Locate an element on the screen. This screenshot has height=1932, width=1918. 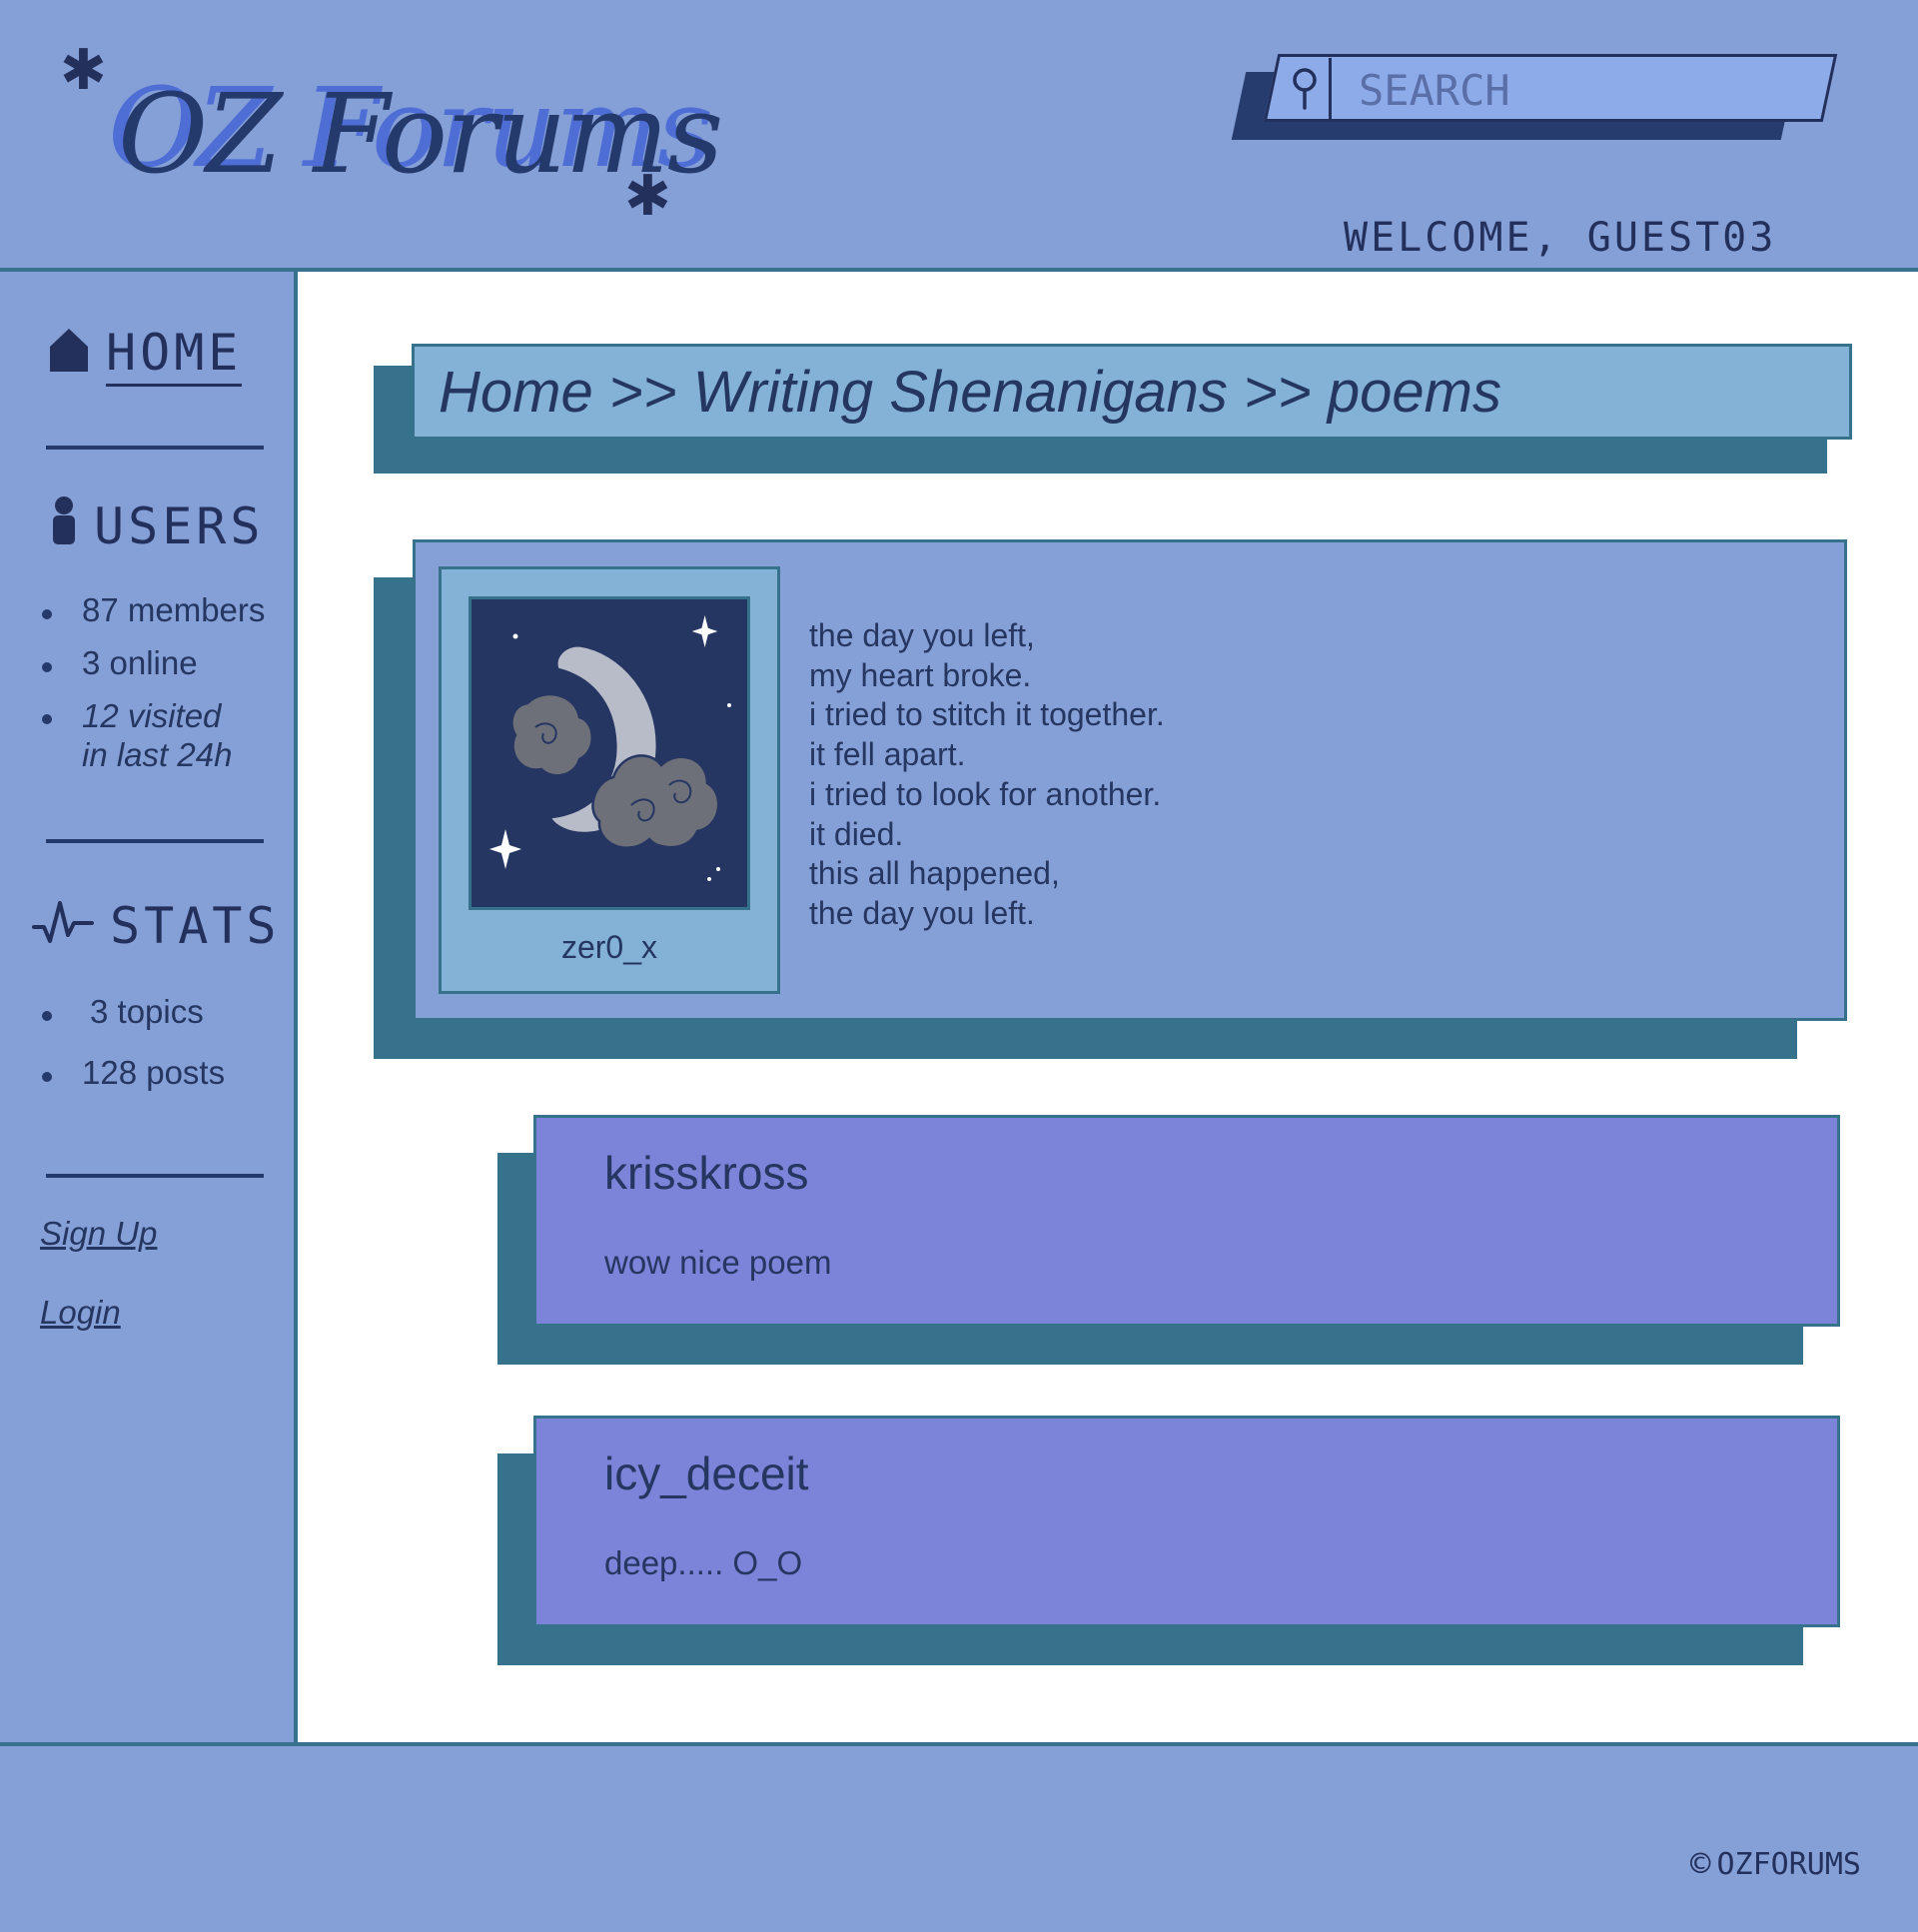
sidebar-item-label: HOME is located at coordinates (174, 355).